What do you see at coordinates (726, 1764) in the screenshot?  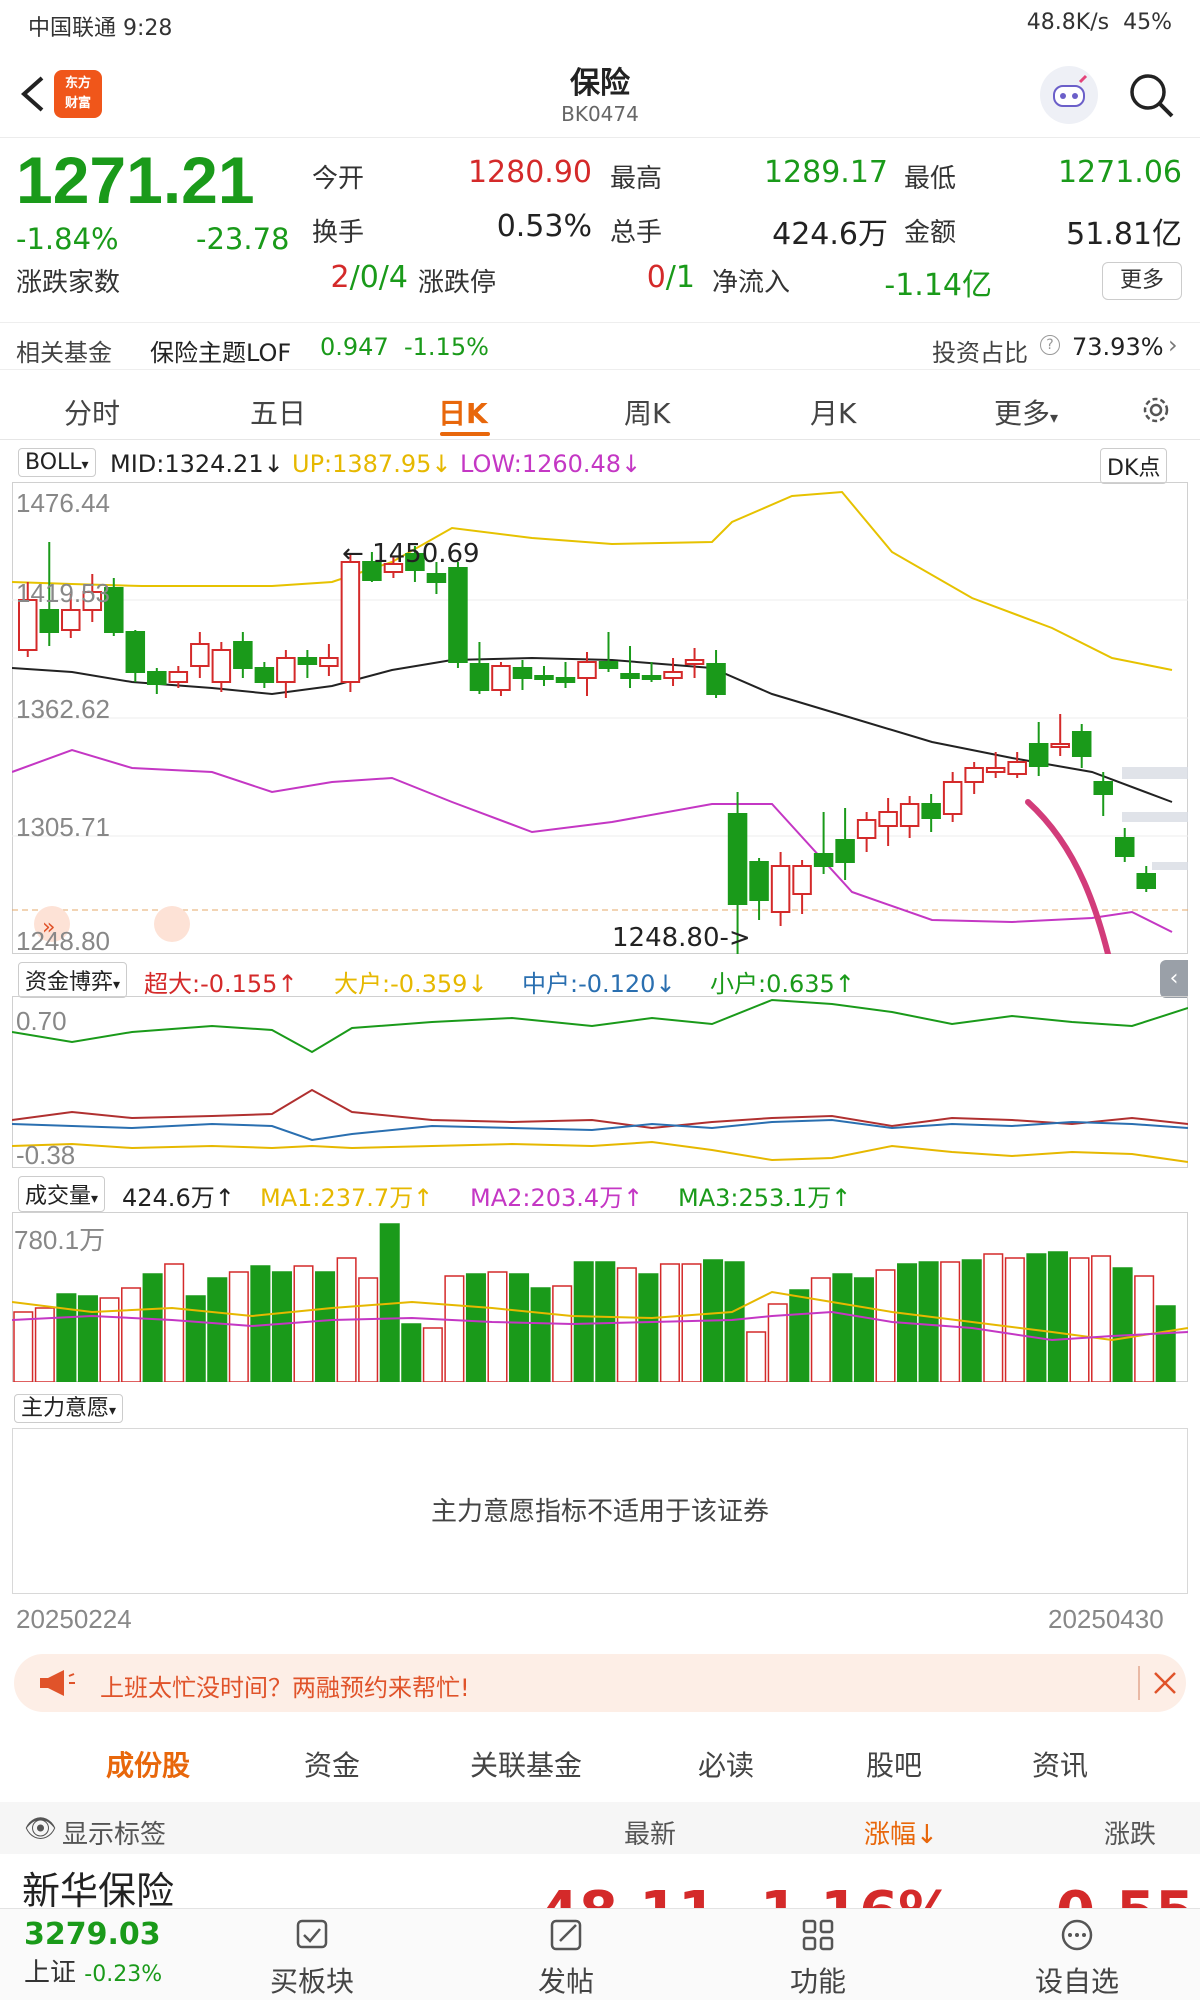 I see `tab-must-read: 必读` at bounding box center [726, 1764].